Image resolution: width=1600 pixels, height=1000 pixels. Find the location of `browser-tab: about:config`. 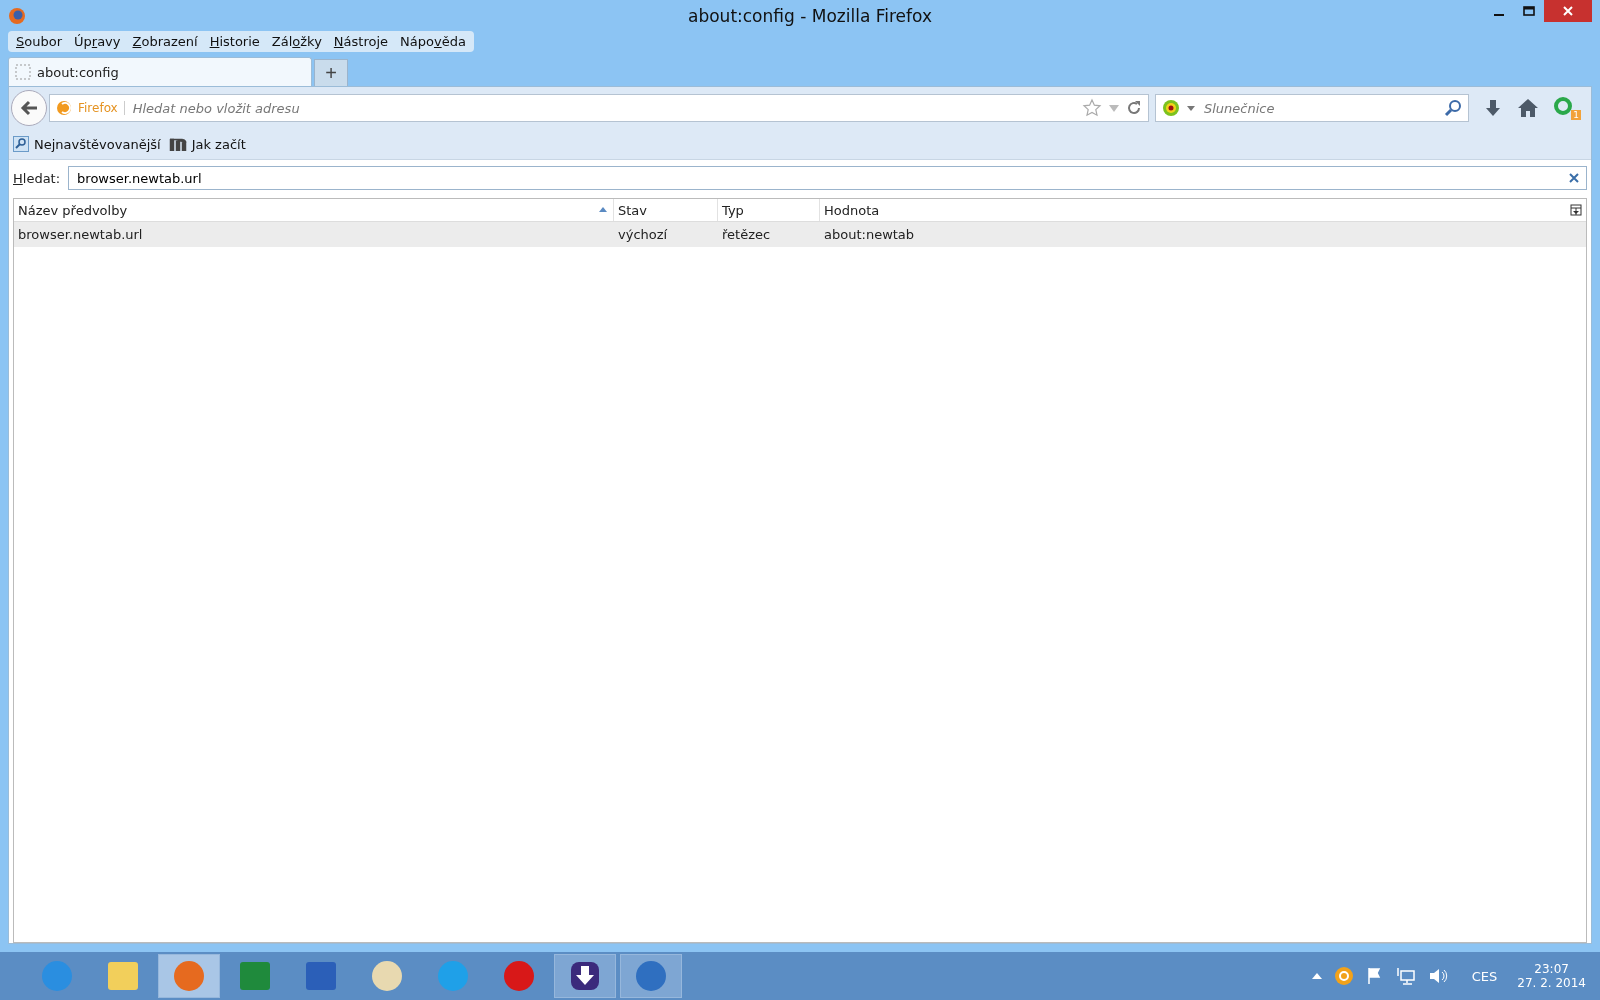

browser-tab: about:config is located at coordinates (160, 71).